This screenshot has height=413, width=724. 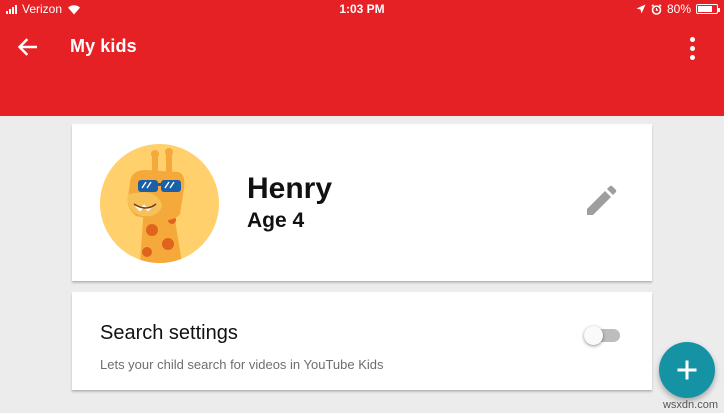 What do you see at coordinates (593, 335) in the screenshot?
I see `toggle-thumb` at bounding box center [593, 335].